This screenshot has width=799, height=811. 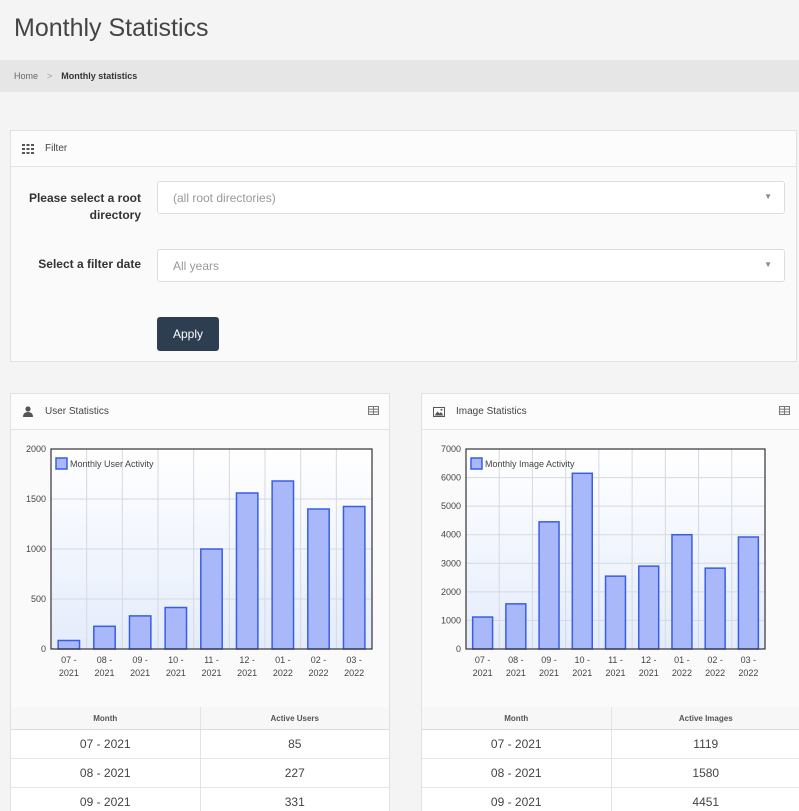 I want to click on value-cell: 4451, so click(x=706, y=802).